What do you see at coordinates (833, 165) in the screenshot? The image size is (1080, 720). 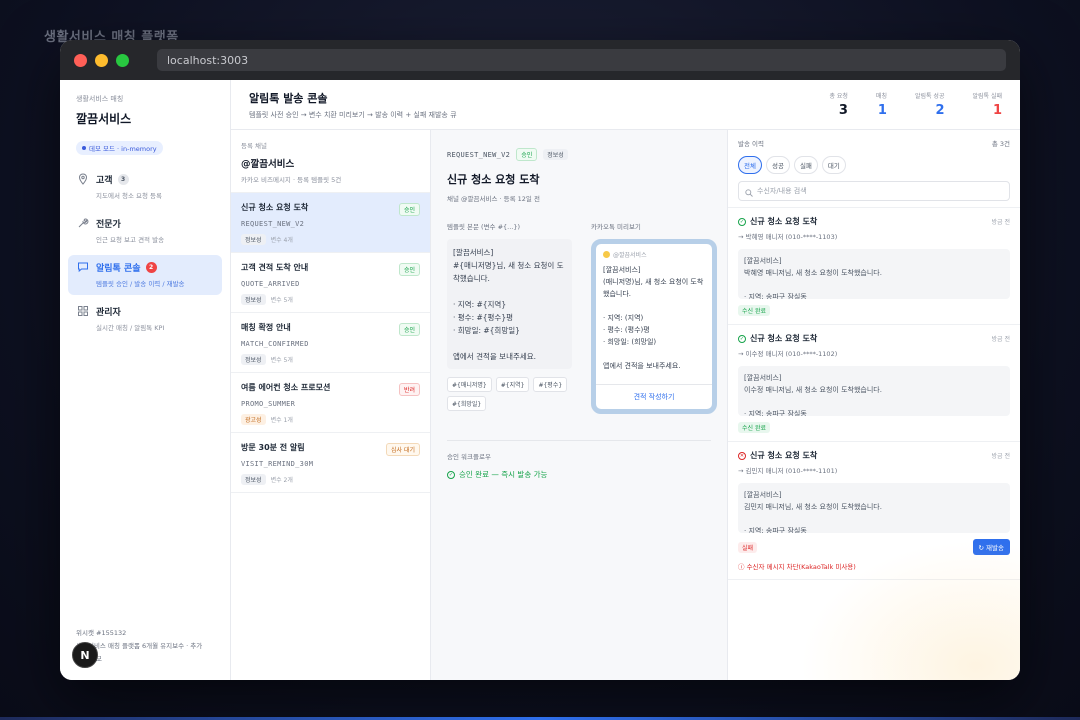 I see `tab-pending: 대기` at bounding box center [833, 165].